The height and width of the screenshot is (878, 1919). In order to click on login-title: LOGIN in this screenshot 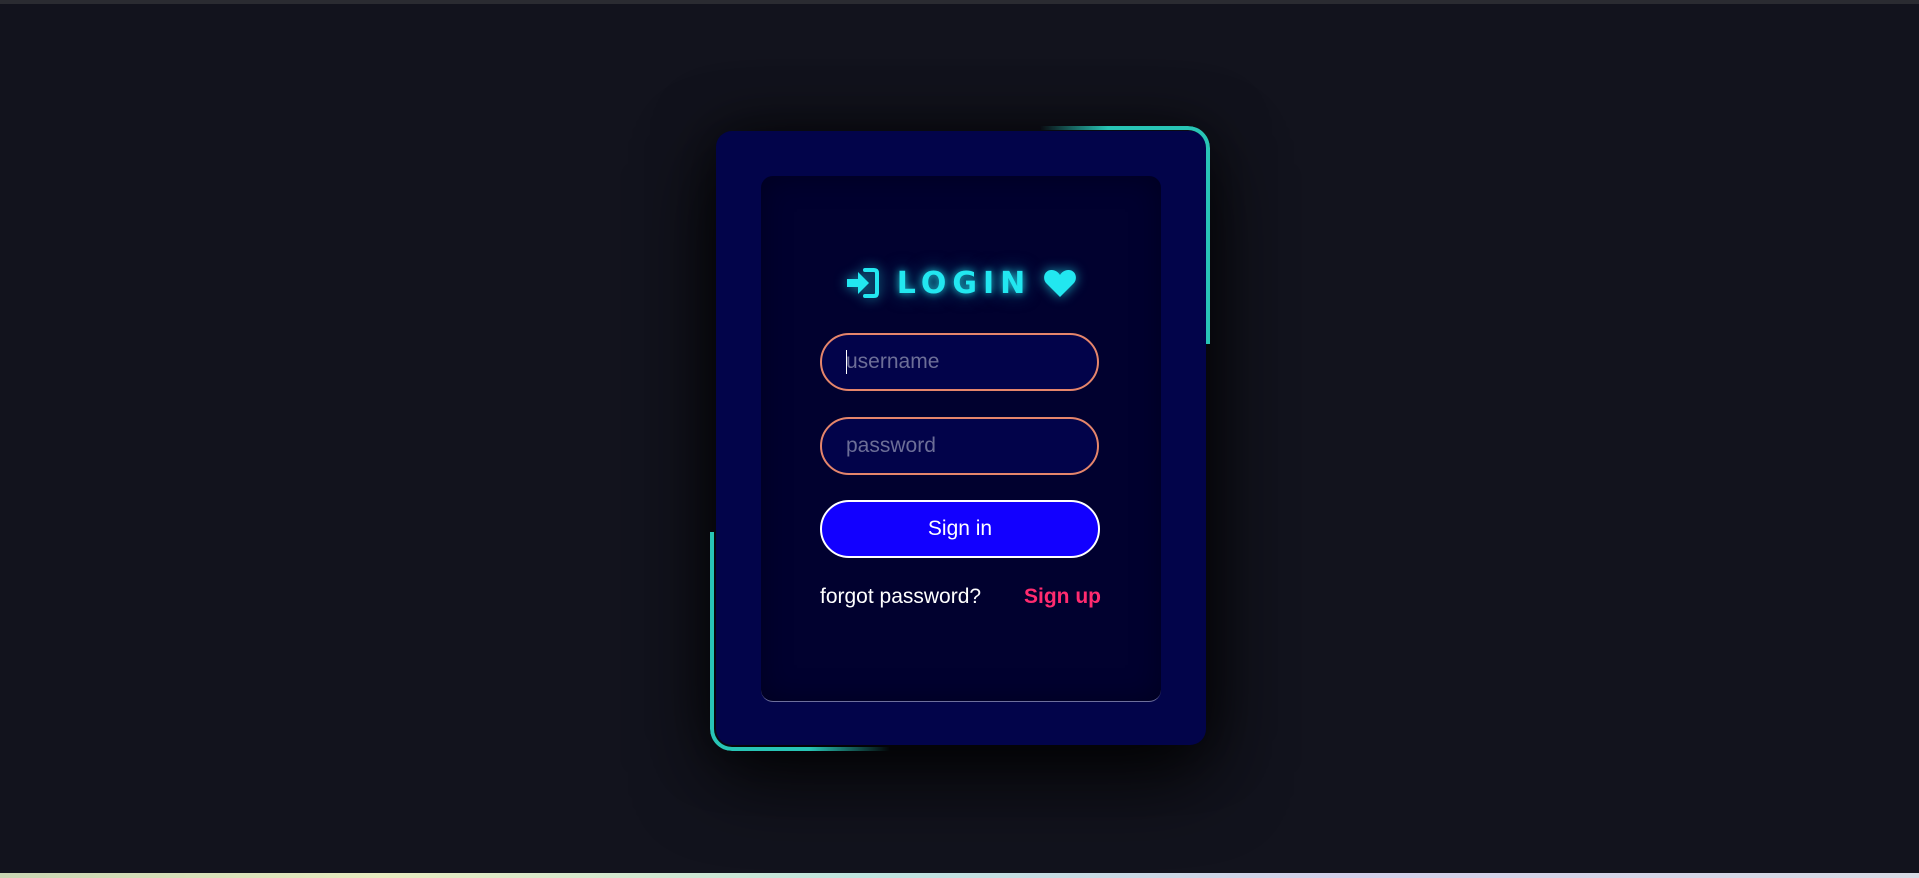, I will do `click(964, 283)`.